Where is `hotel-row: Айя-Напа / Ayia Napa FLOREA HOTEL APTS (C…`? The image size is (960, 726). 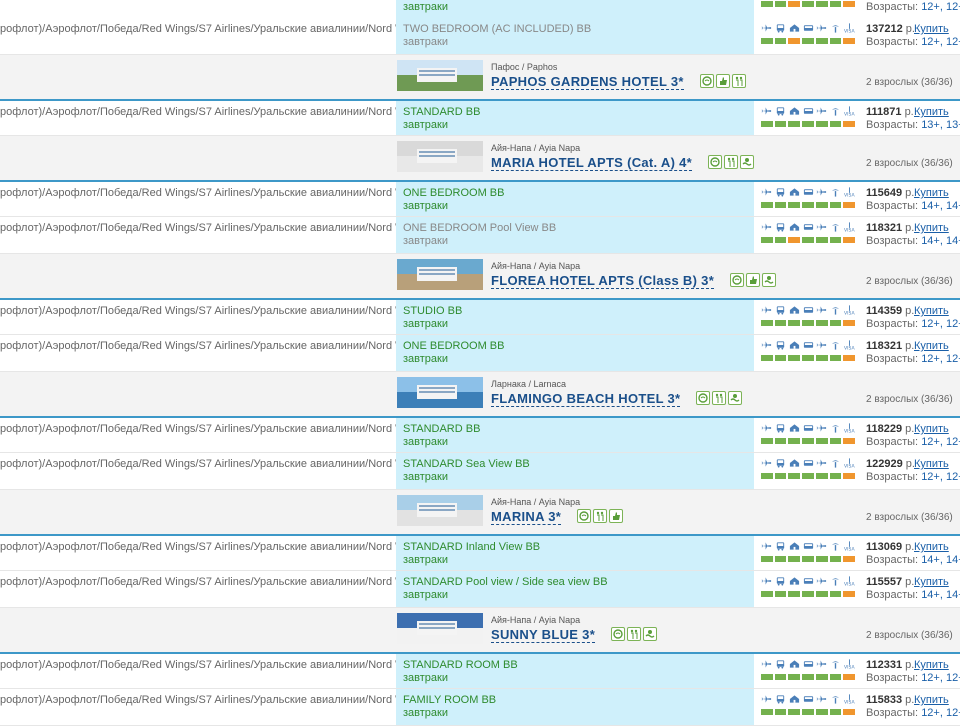
hotel-row: Айя-Напа / Ayia Napa FLOREA HOTEL APTS (C… is located at coordinates (480, 276).